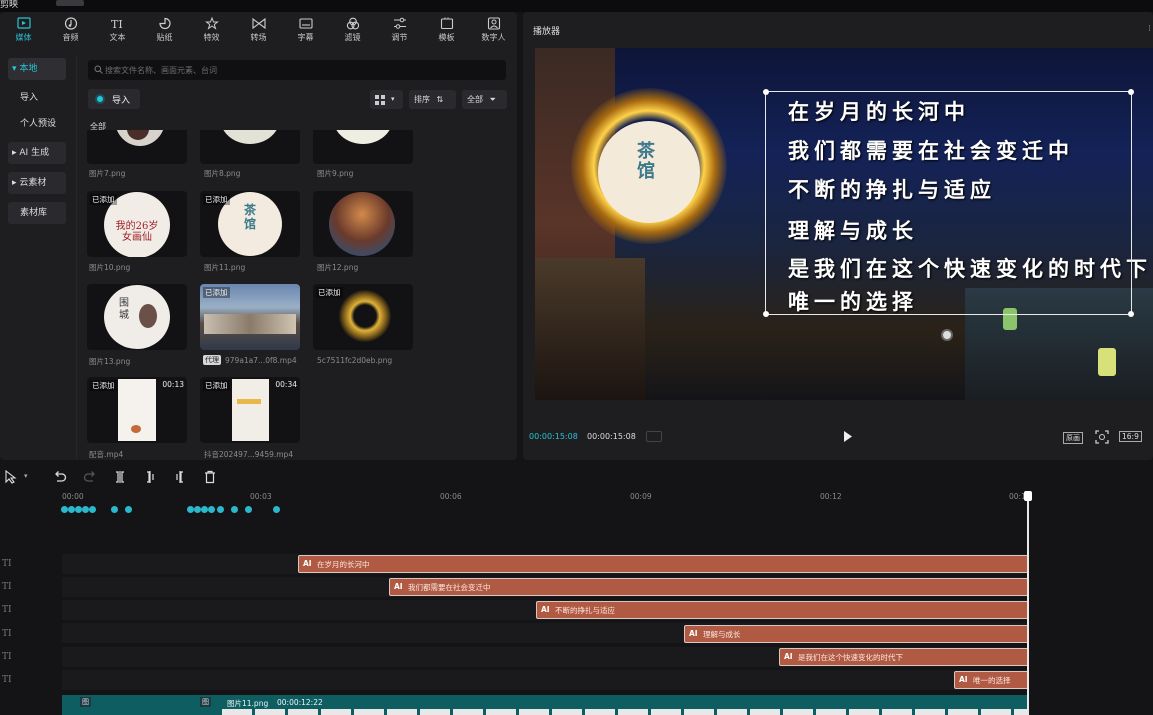 The width and height of the screenshot is (1153, 715). Describe the element at coordinates (90, 477) in the screenshot. I see `redo-icon` at that location.